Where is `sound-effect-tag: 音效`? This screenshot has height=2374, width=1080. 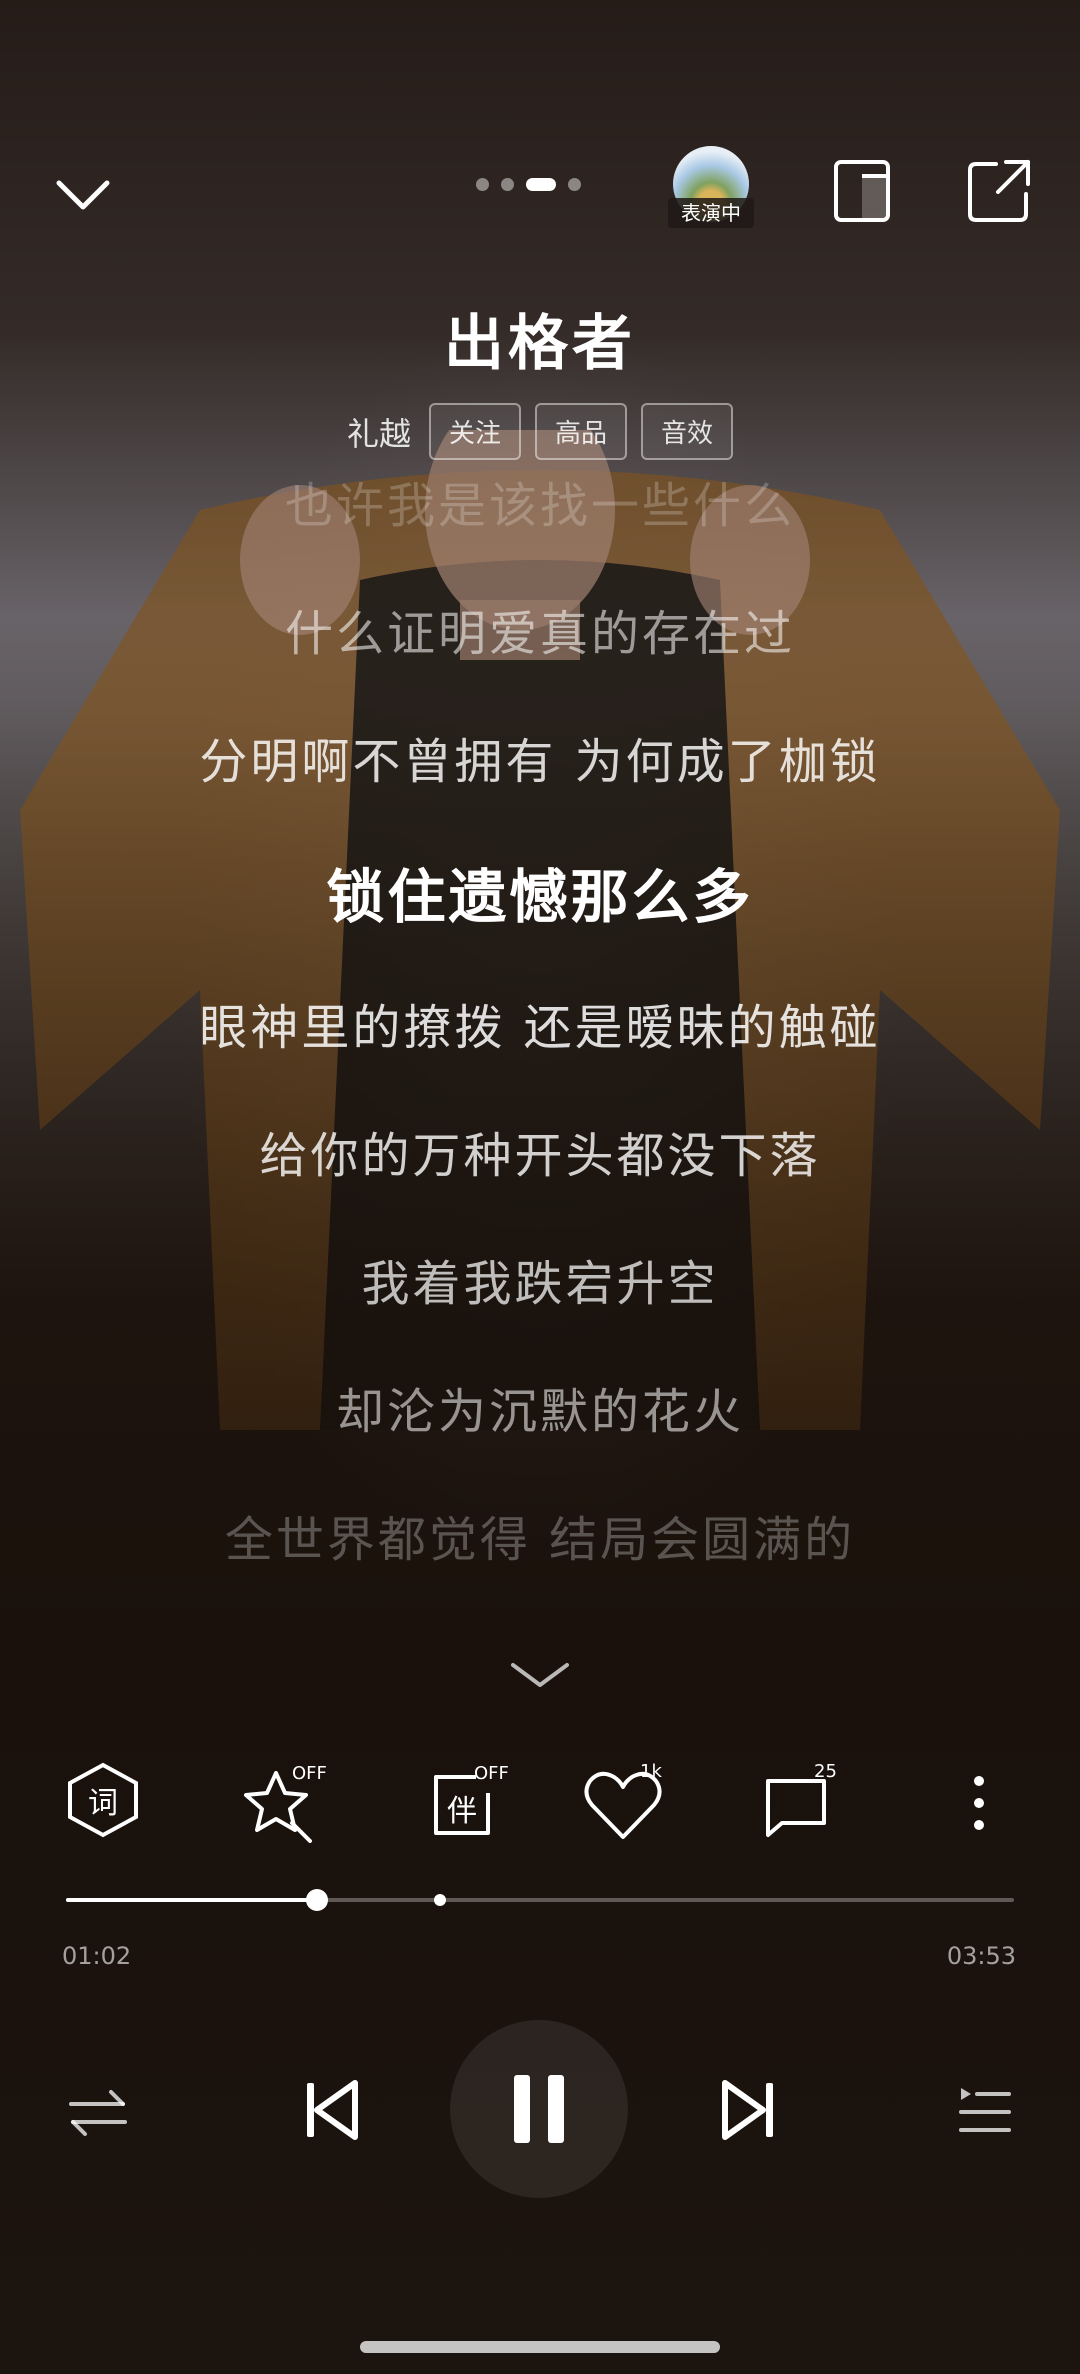
sound-effect-tag: 音效 is located at coordinates (687, 431).